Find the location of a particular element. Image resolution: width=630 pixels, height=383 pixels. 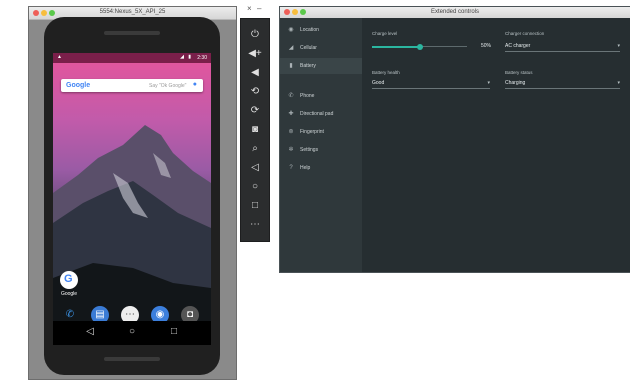

sidebar-item-settings: ✲ Settings is located at coordinates (321, 150).